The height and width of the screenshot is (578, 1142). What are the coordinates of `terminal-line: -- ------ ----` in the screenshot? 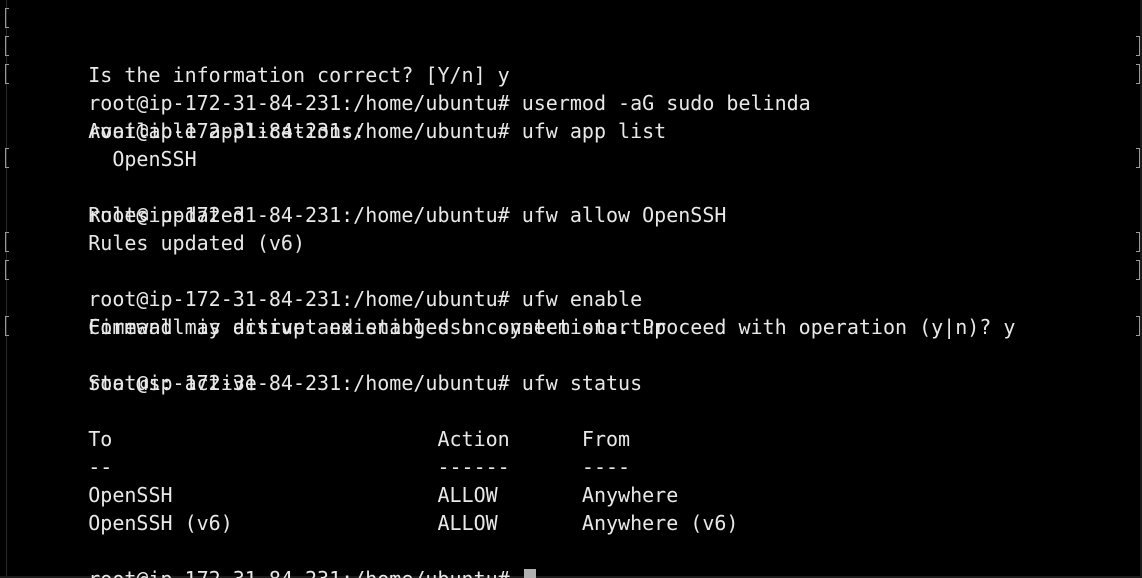 It's located at (359, 467).